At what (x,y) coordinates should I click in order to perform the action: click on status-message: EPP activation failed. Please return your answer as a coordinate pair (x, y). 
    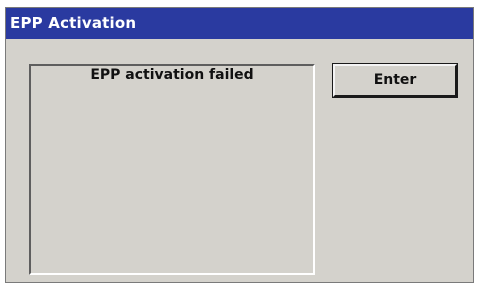
    Looking at the image, I should click on (172, 75).